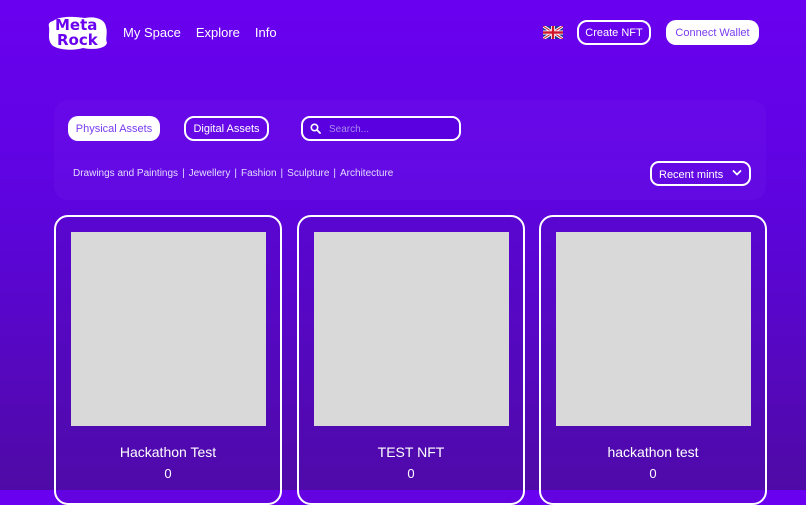 This screenshot has height=505, width=806. I want to click on nft-title: hackathon test, so click(653, 452).